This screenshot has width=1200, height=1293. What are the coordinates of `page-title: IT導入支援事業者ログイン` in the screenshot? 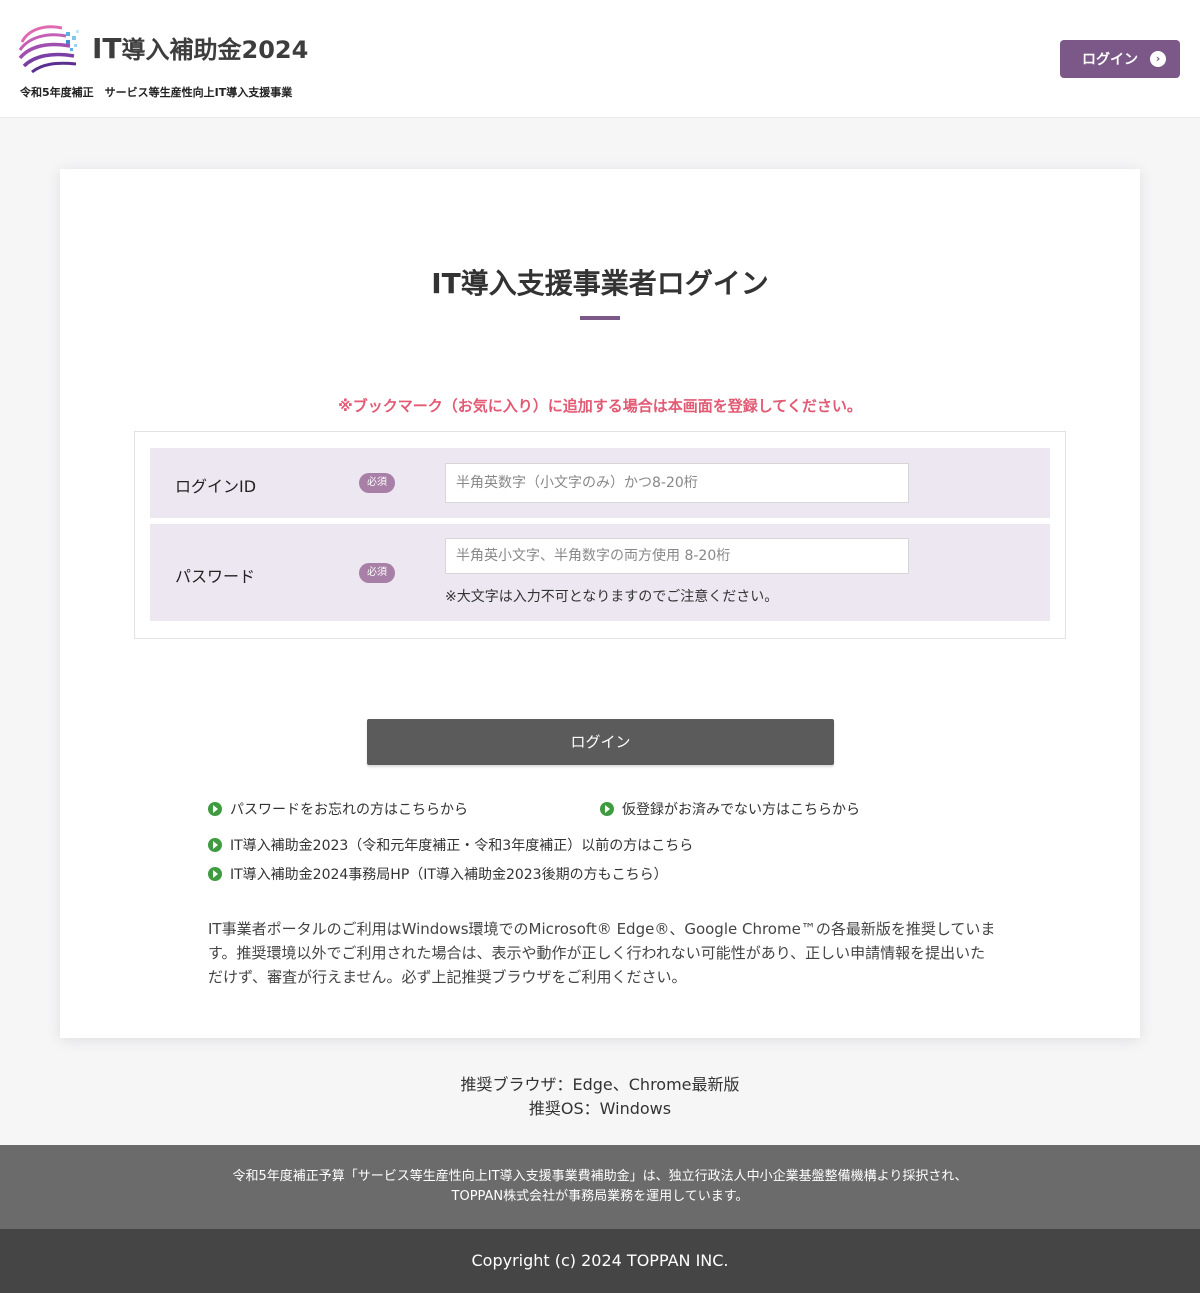 It's located at (600, 283).